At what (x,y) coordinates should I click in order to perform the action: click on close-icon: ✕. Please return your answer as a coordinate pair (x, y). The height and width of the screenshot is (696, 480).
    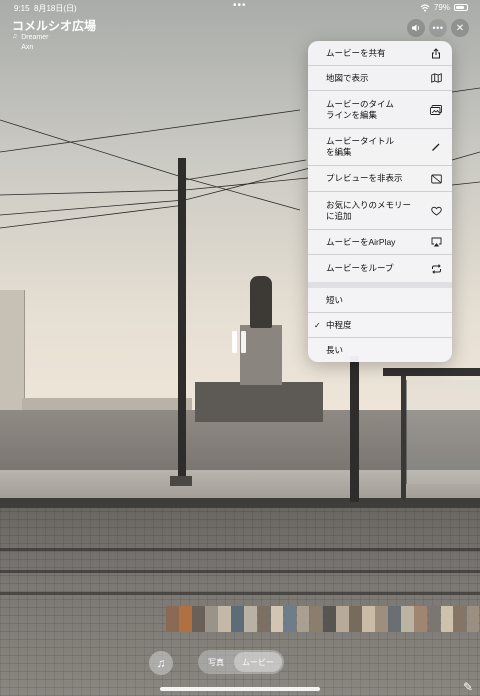
    Looking at the image, I should click on (460, 28).